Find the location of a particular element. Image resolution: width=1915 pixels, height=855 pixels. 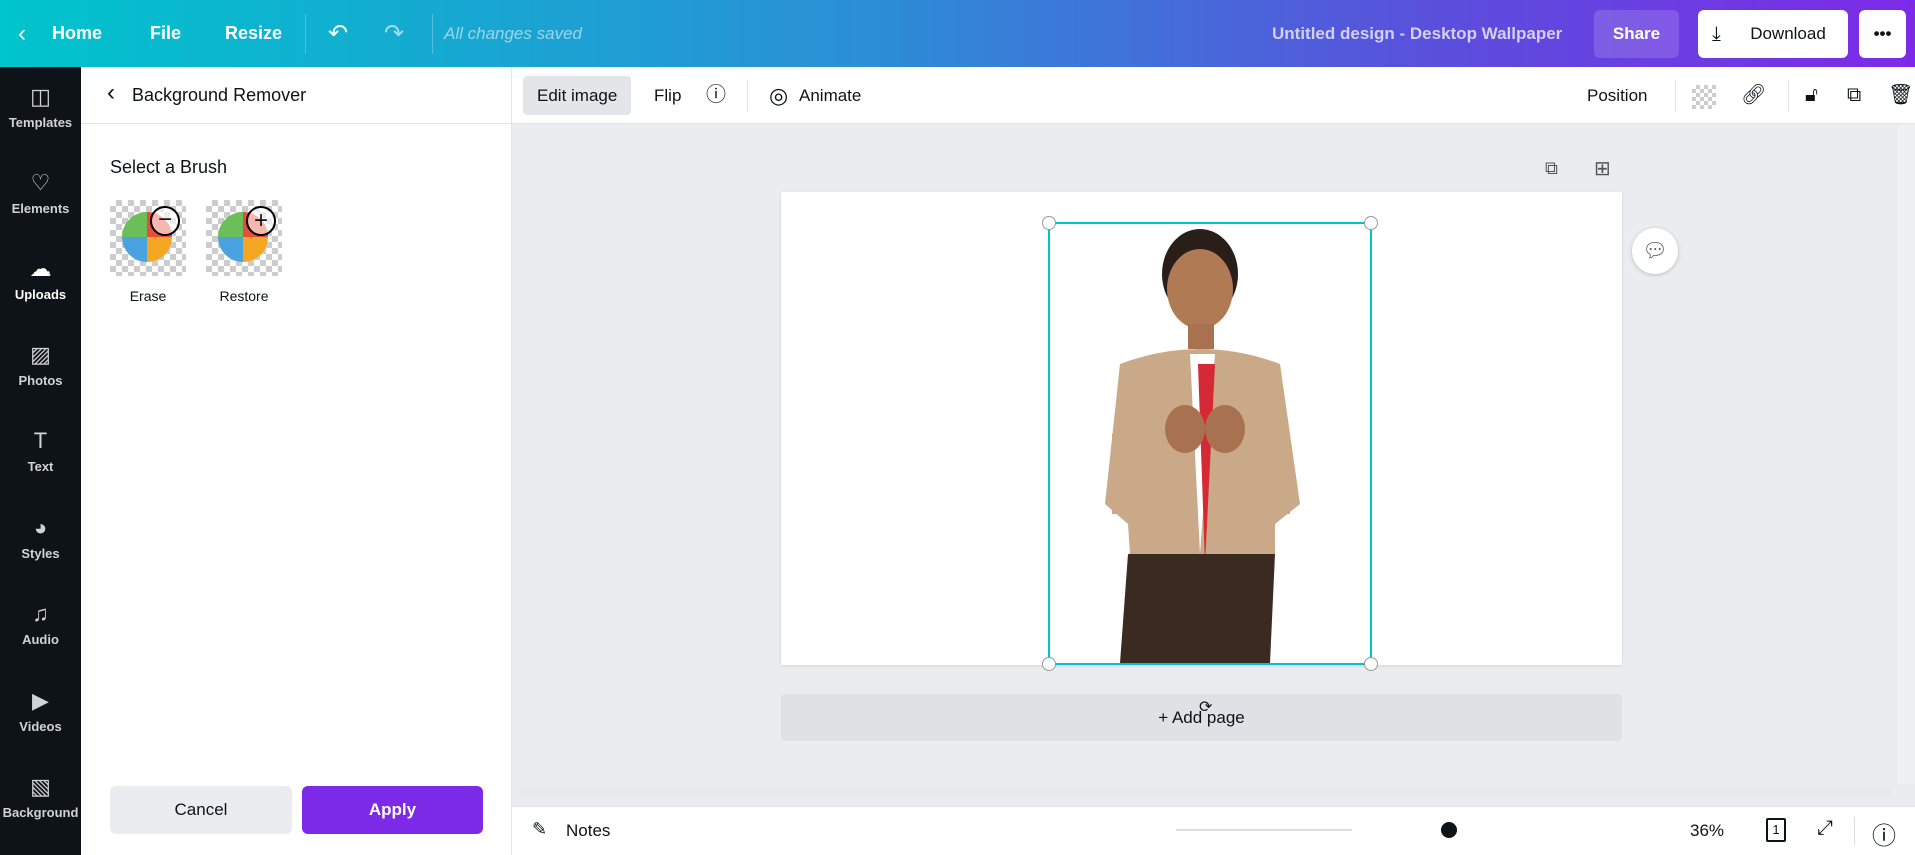

zoom-slider-handle is located at coordinates (1449, 830).